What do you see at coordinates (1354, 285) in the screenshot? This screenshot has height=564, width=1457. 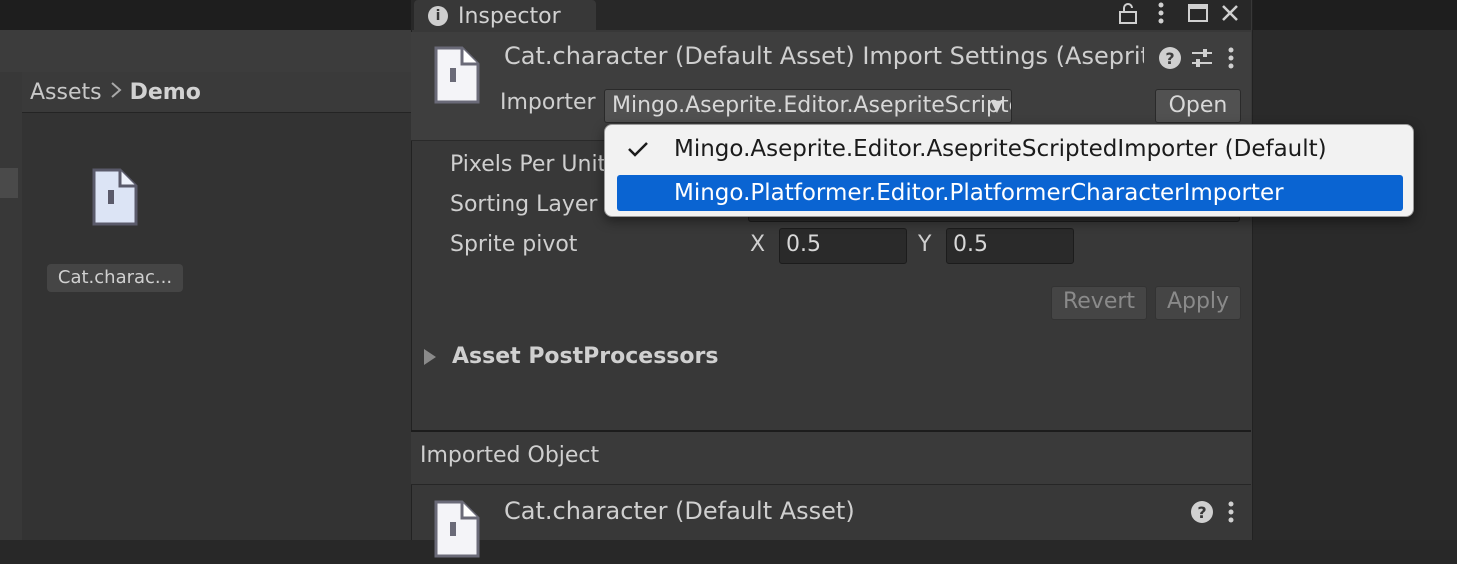 I see `scene-area` at bounding box center [1354, 285].